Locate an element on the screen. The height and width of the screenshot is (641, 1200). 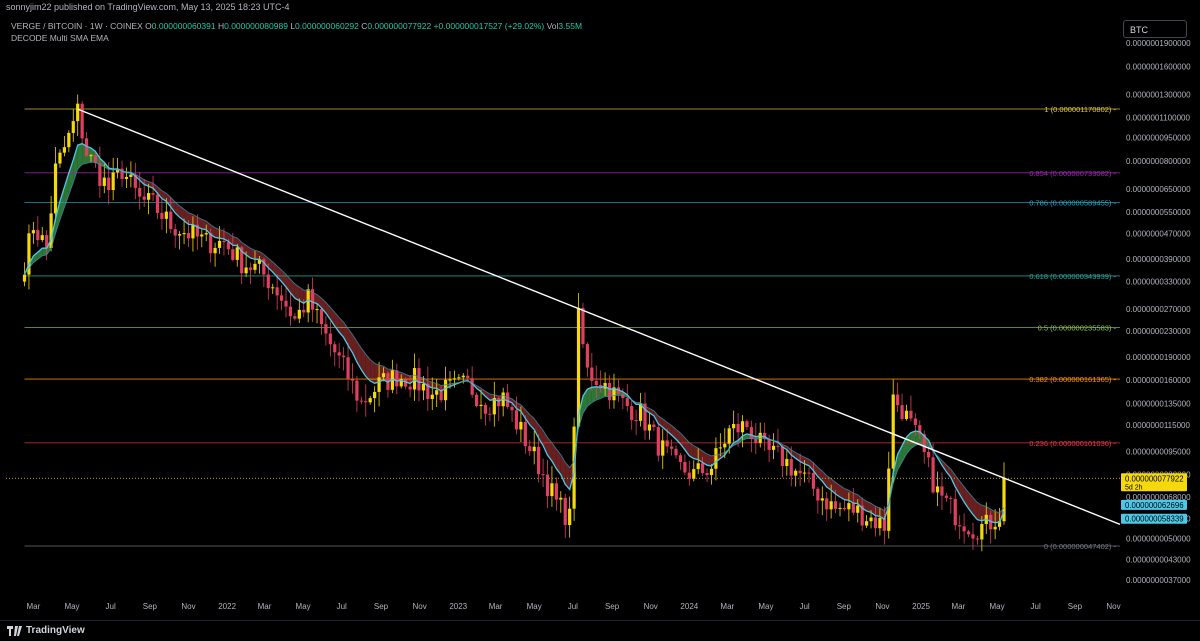
y-tick-label: 0.0000000050000 is located at coordinates (1158, 539).